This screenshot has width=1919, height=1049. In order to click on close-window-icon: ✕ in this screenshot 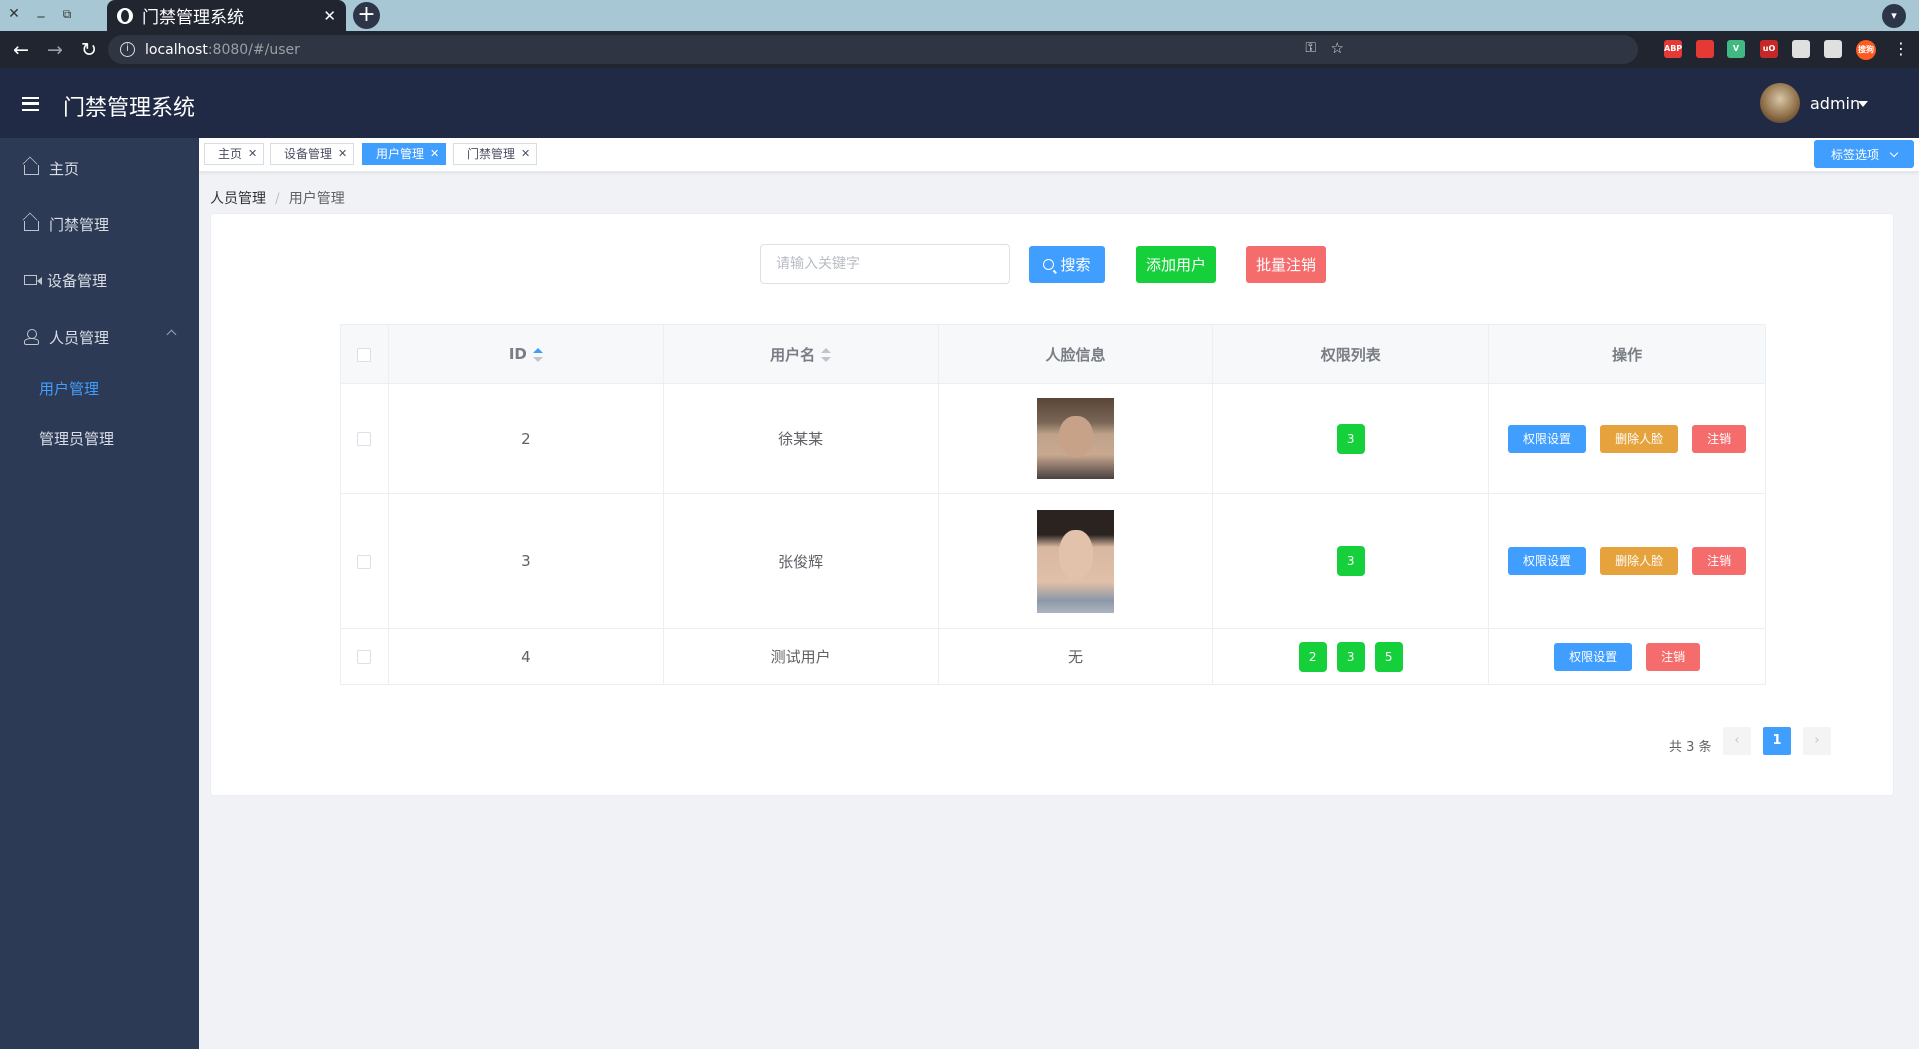, I will do `click(14, 14)`.